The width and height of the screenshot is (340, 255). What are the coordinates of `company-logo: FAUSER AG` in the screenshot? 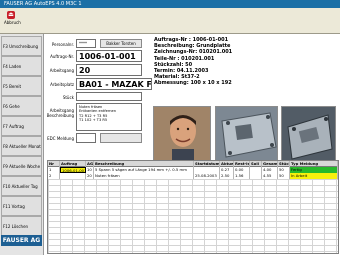 It's located at (21, 240).